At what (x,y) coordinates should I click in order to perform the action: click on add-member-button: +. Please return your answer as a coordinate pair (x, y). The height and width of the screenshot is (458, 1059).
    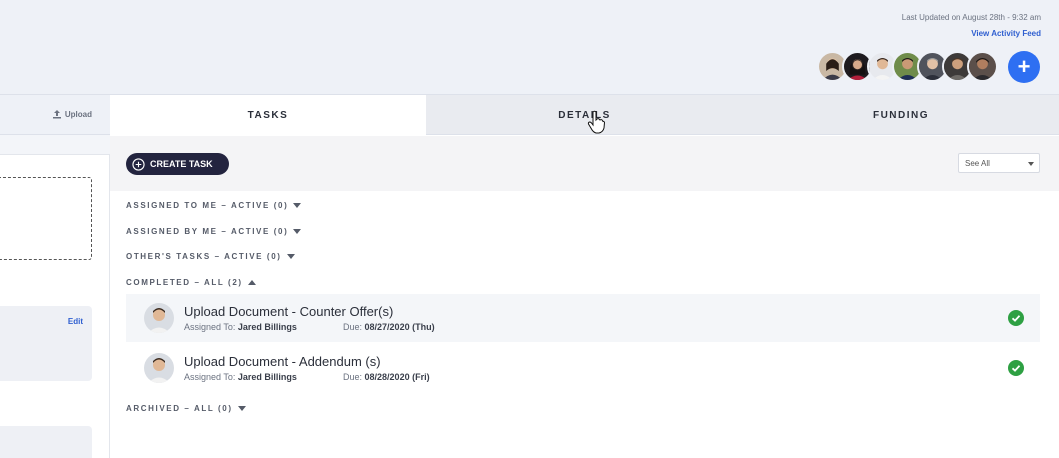
    Looking at the image, I should click on (1024, 67).